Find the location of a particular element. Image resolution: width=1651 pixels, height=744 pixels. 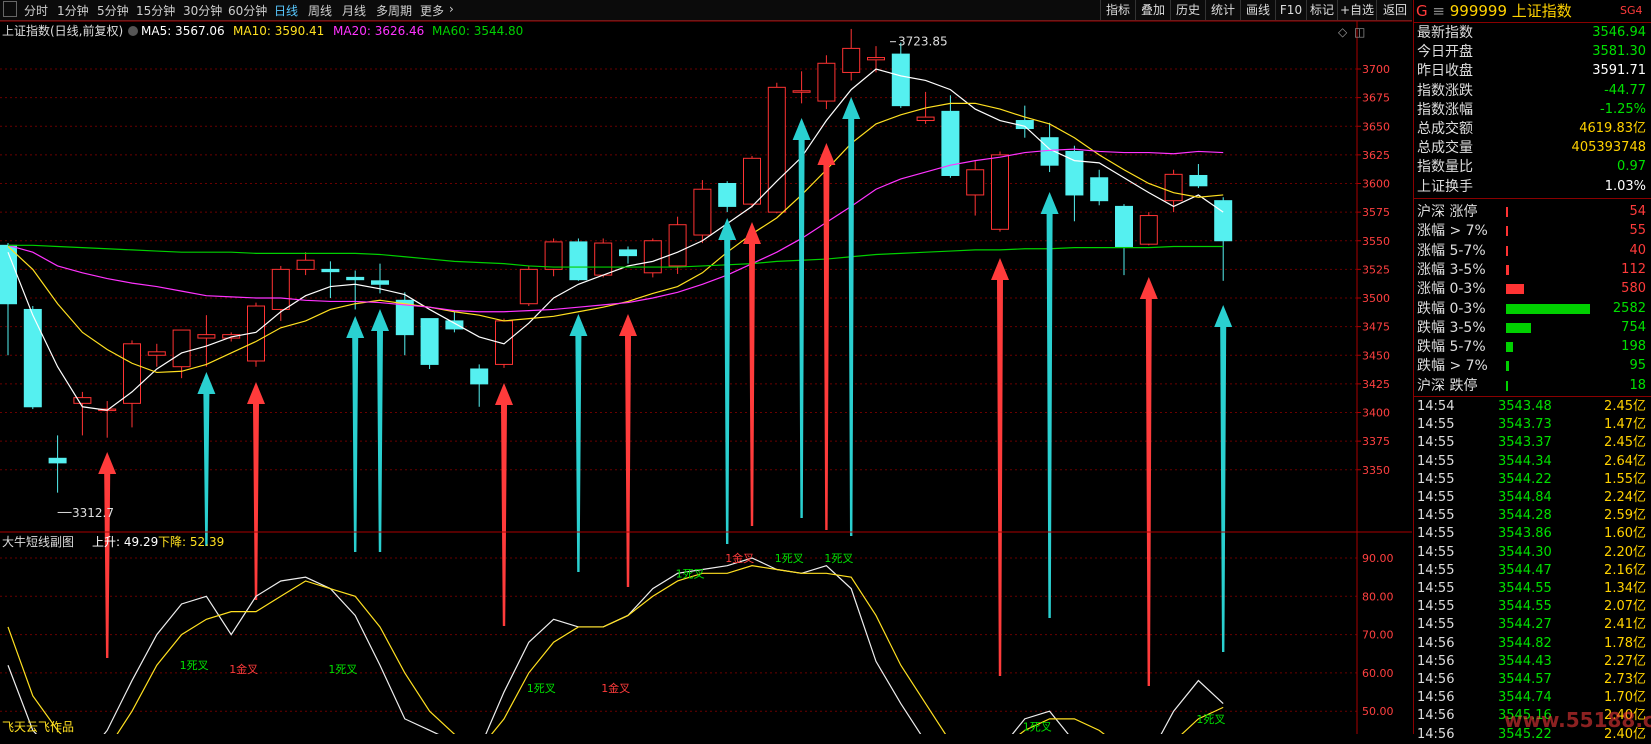

sub-tick-label: 50.00 is located at coordinates (1378, 711).